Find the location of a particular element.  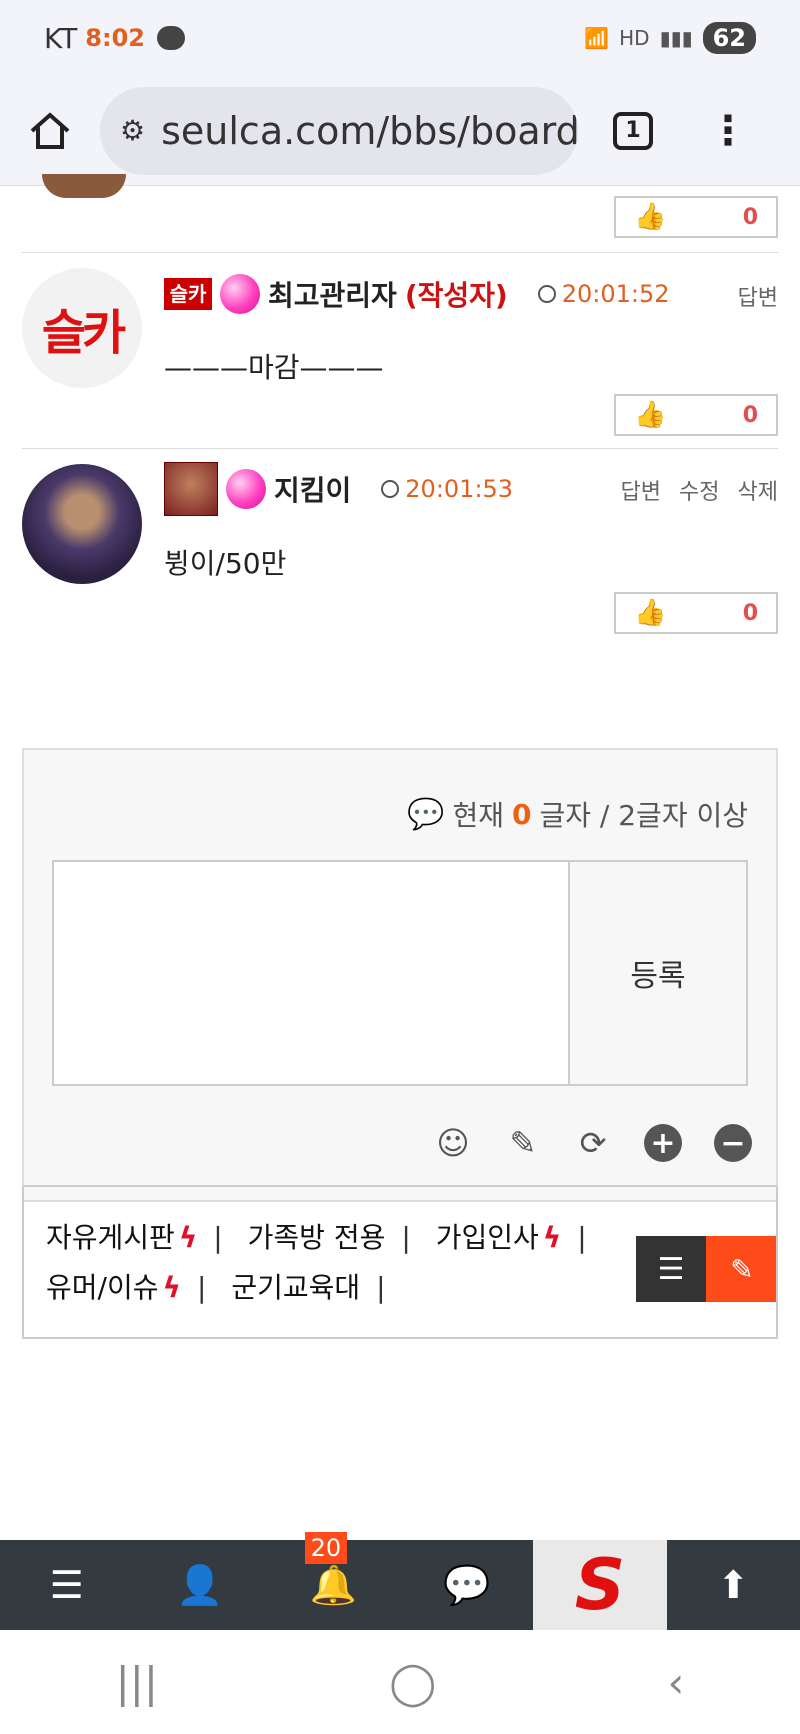

level-badge: 슬카 is located at coordinates (188, 294).